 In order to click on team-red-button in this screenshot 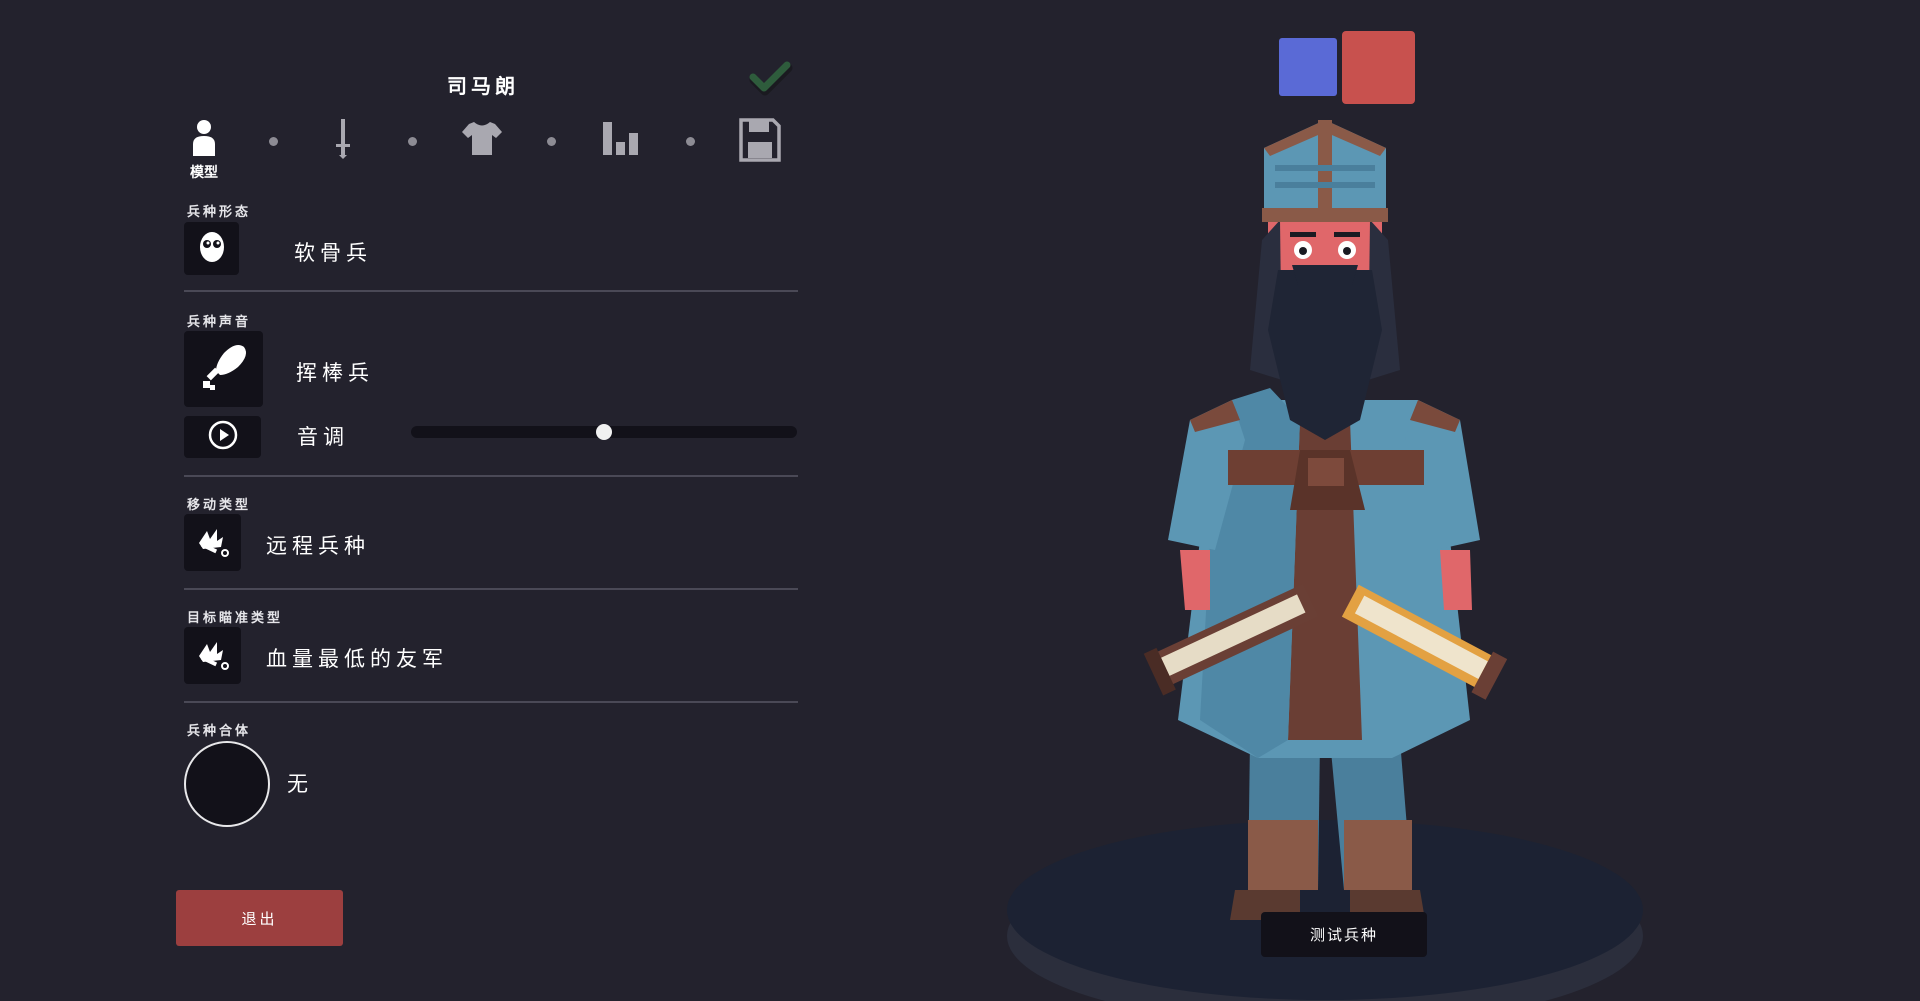, I will do `click(1378, 67)`.